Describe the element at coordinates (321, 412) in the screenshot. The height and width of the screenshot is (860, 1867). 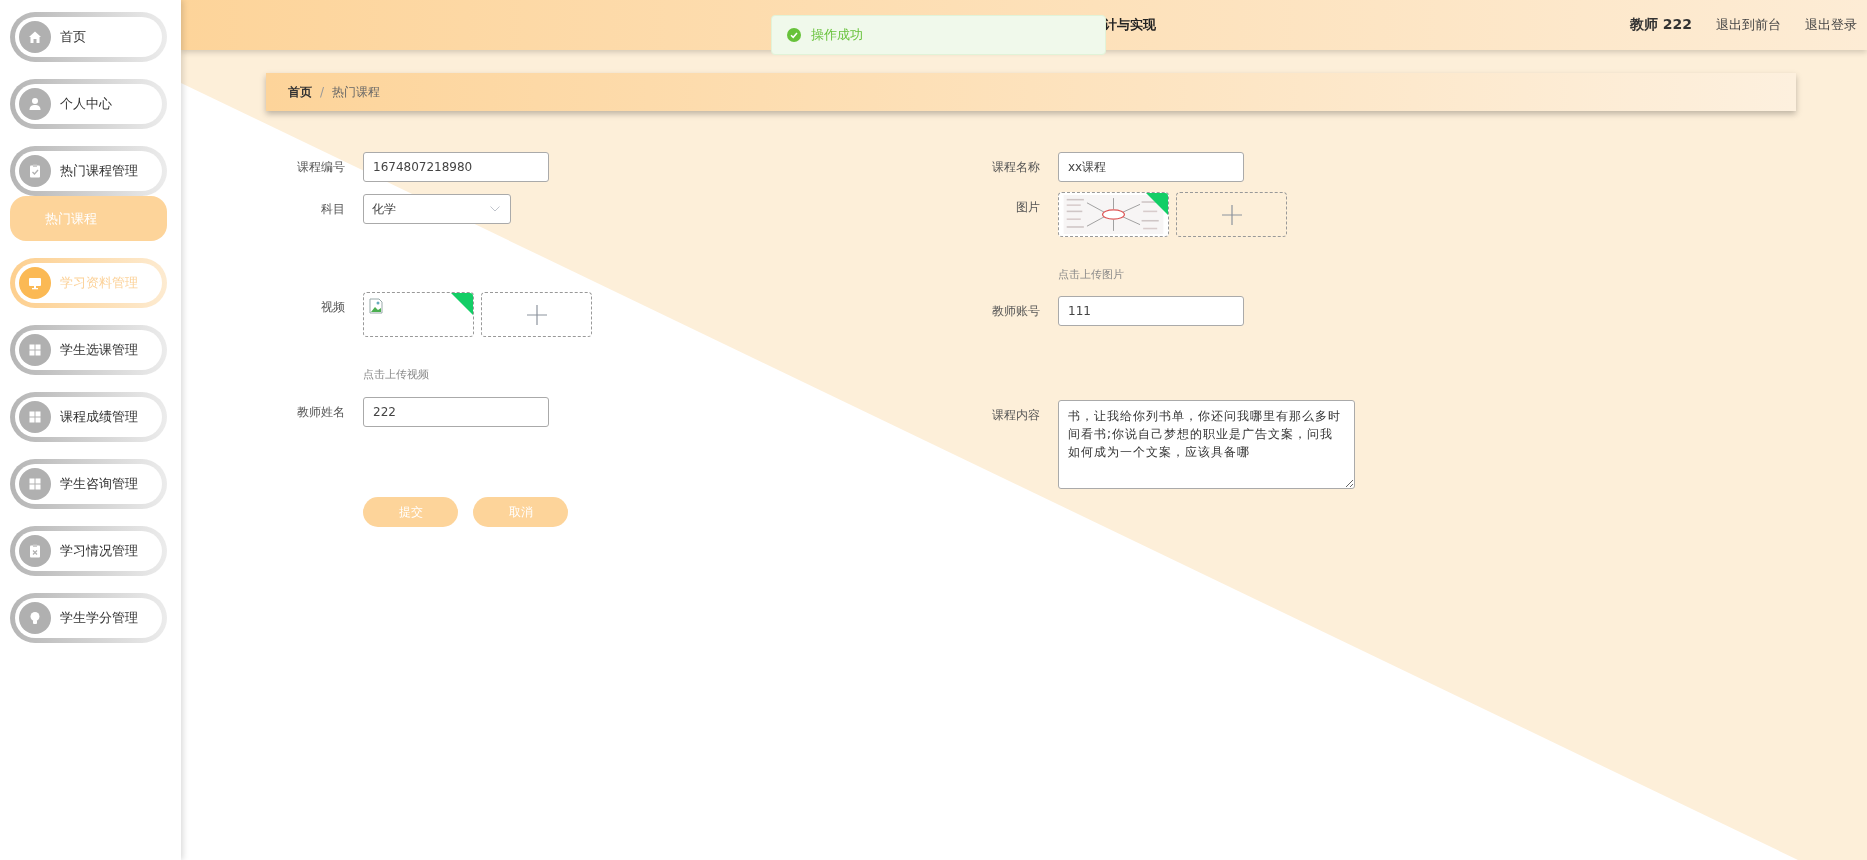
I see `field-label: 教师姓名` at that location.